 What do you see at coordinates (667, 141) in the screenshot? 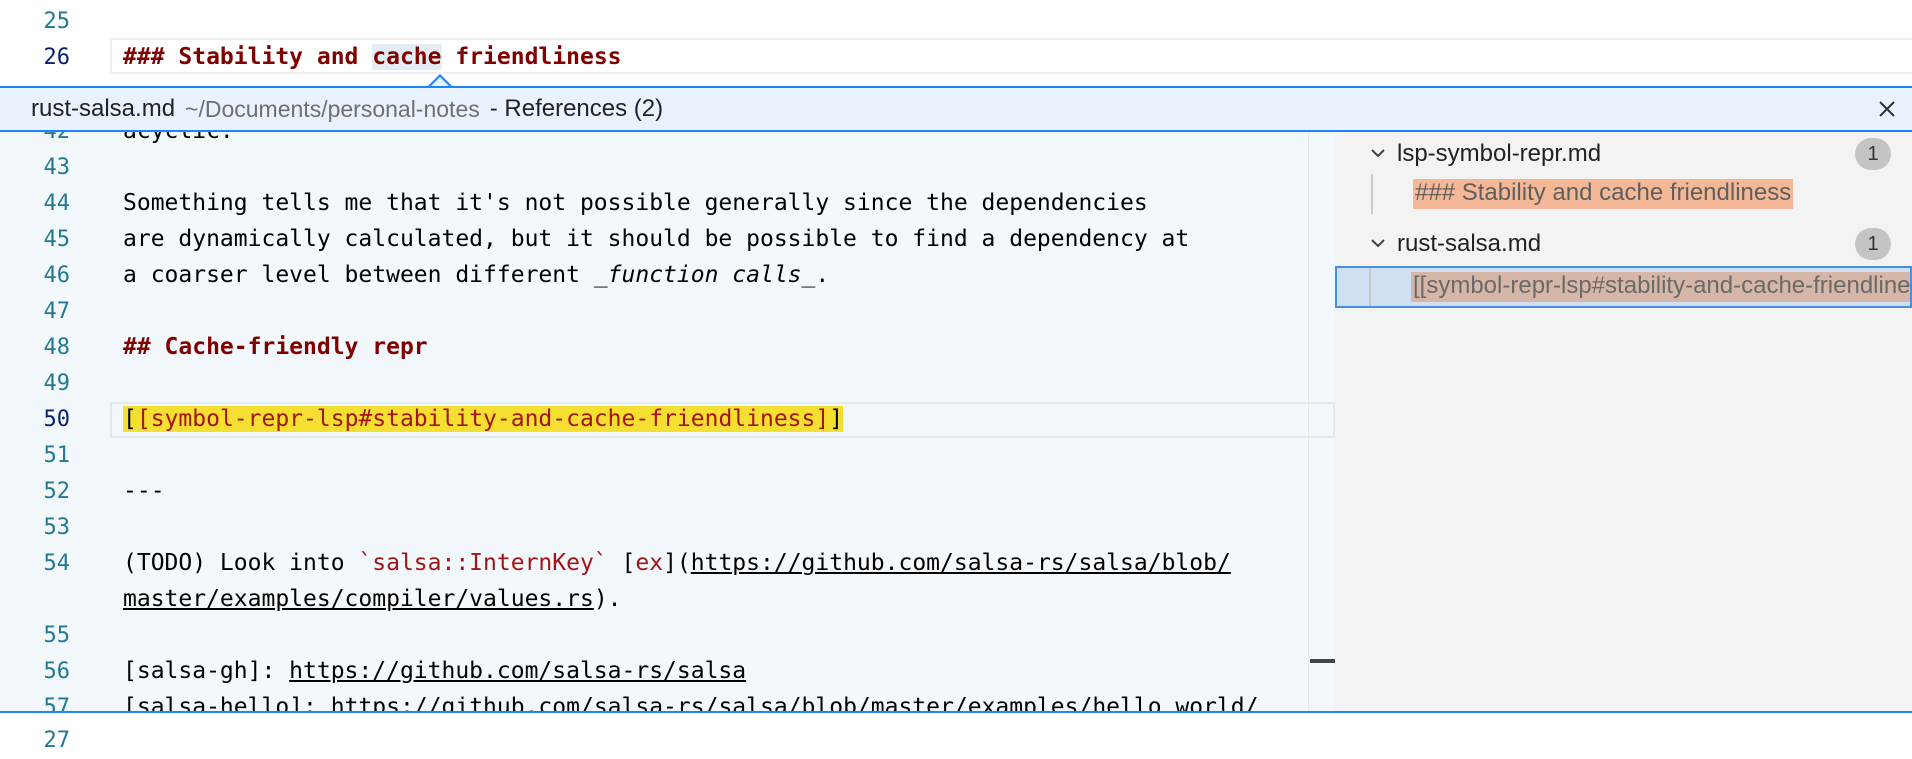
I see `editor-line: 42 acyclic.` at bounding box center [667, 141].